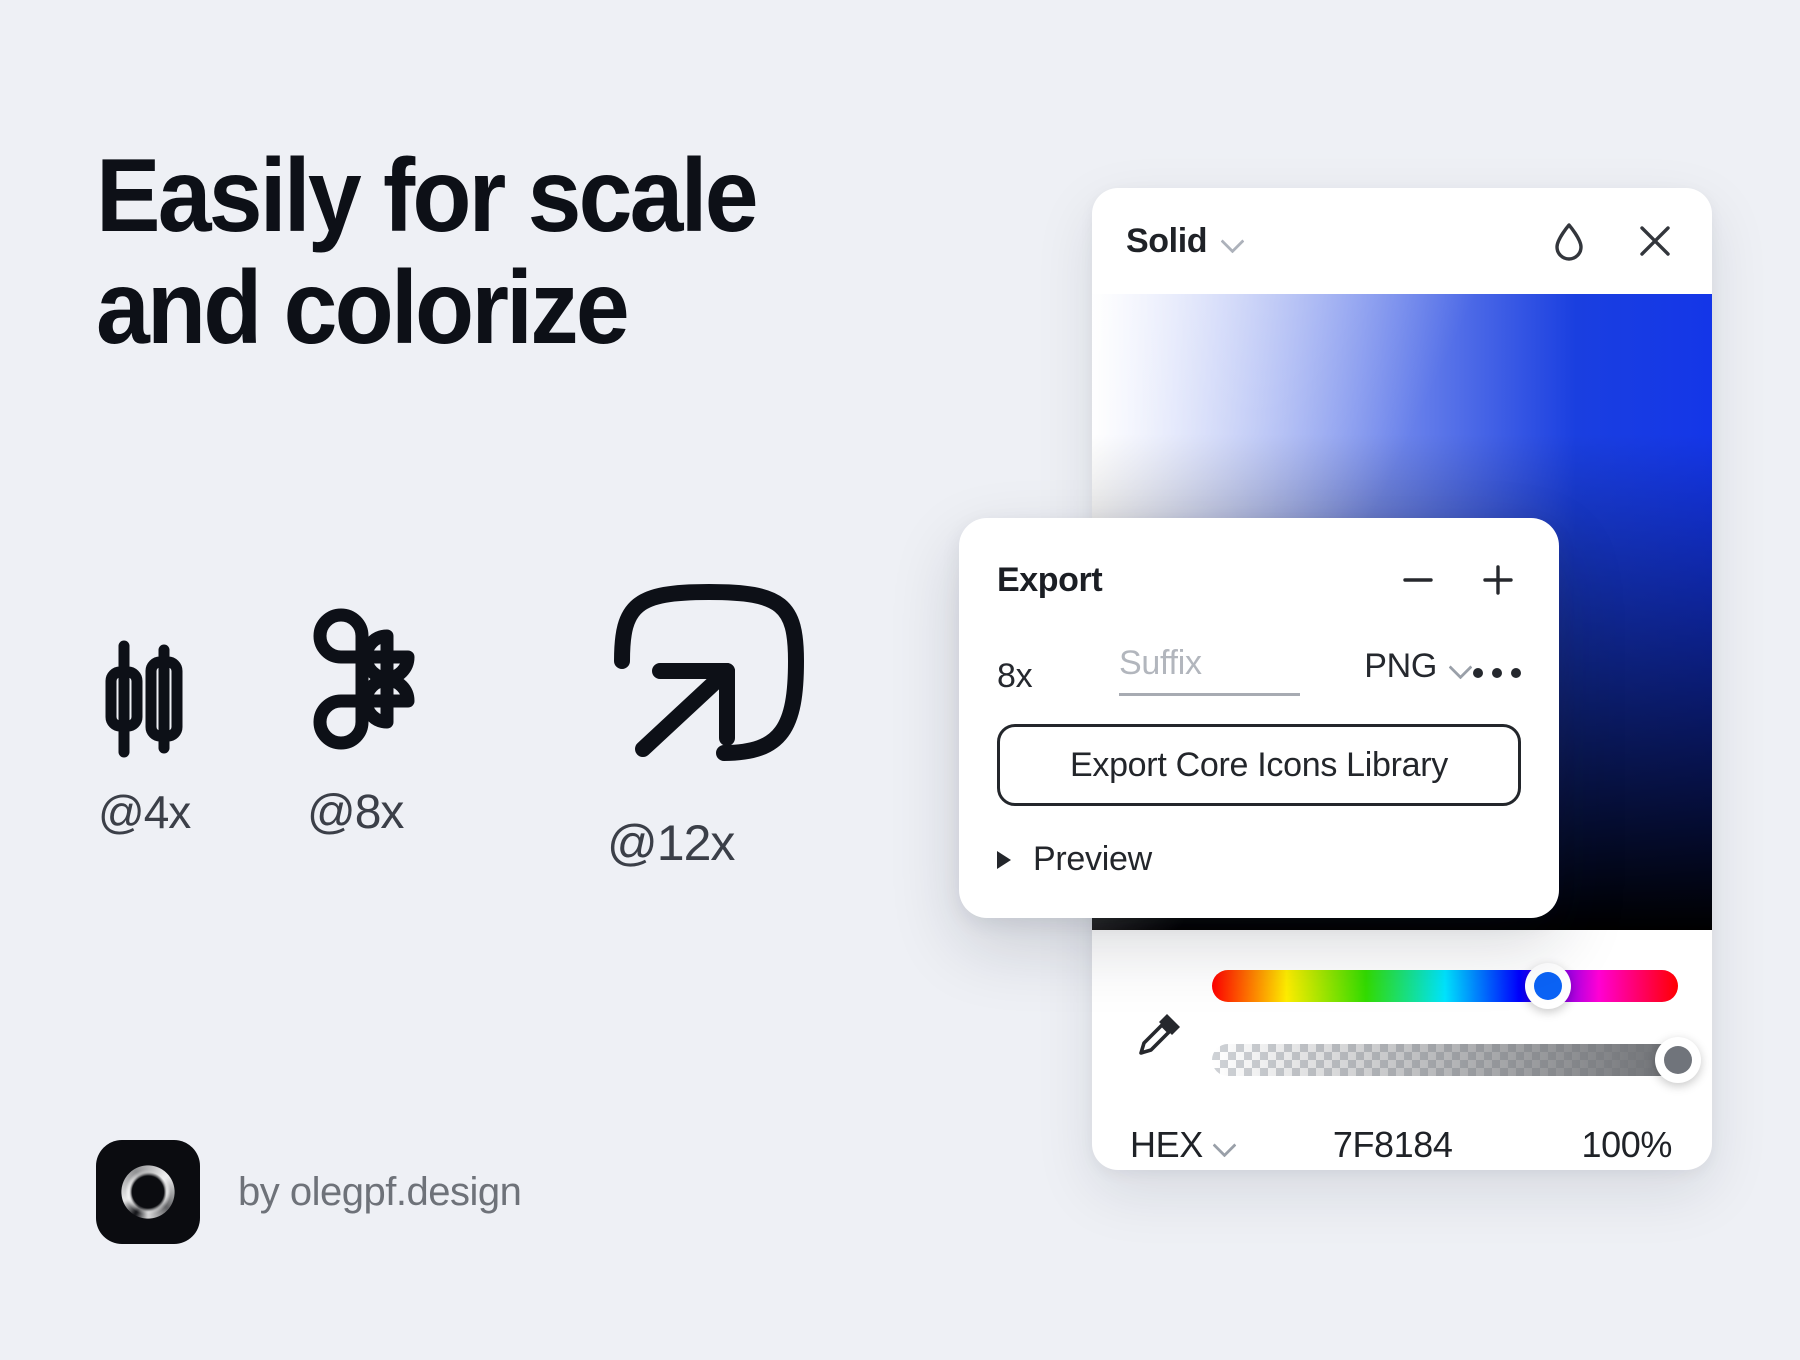 This screenshot has height=1360, width=1800. I want to click on command-key-icon, so click(385, 681).